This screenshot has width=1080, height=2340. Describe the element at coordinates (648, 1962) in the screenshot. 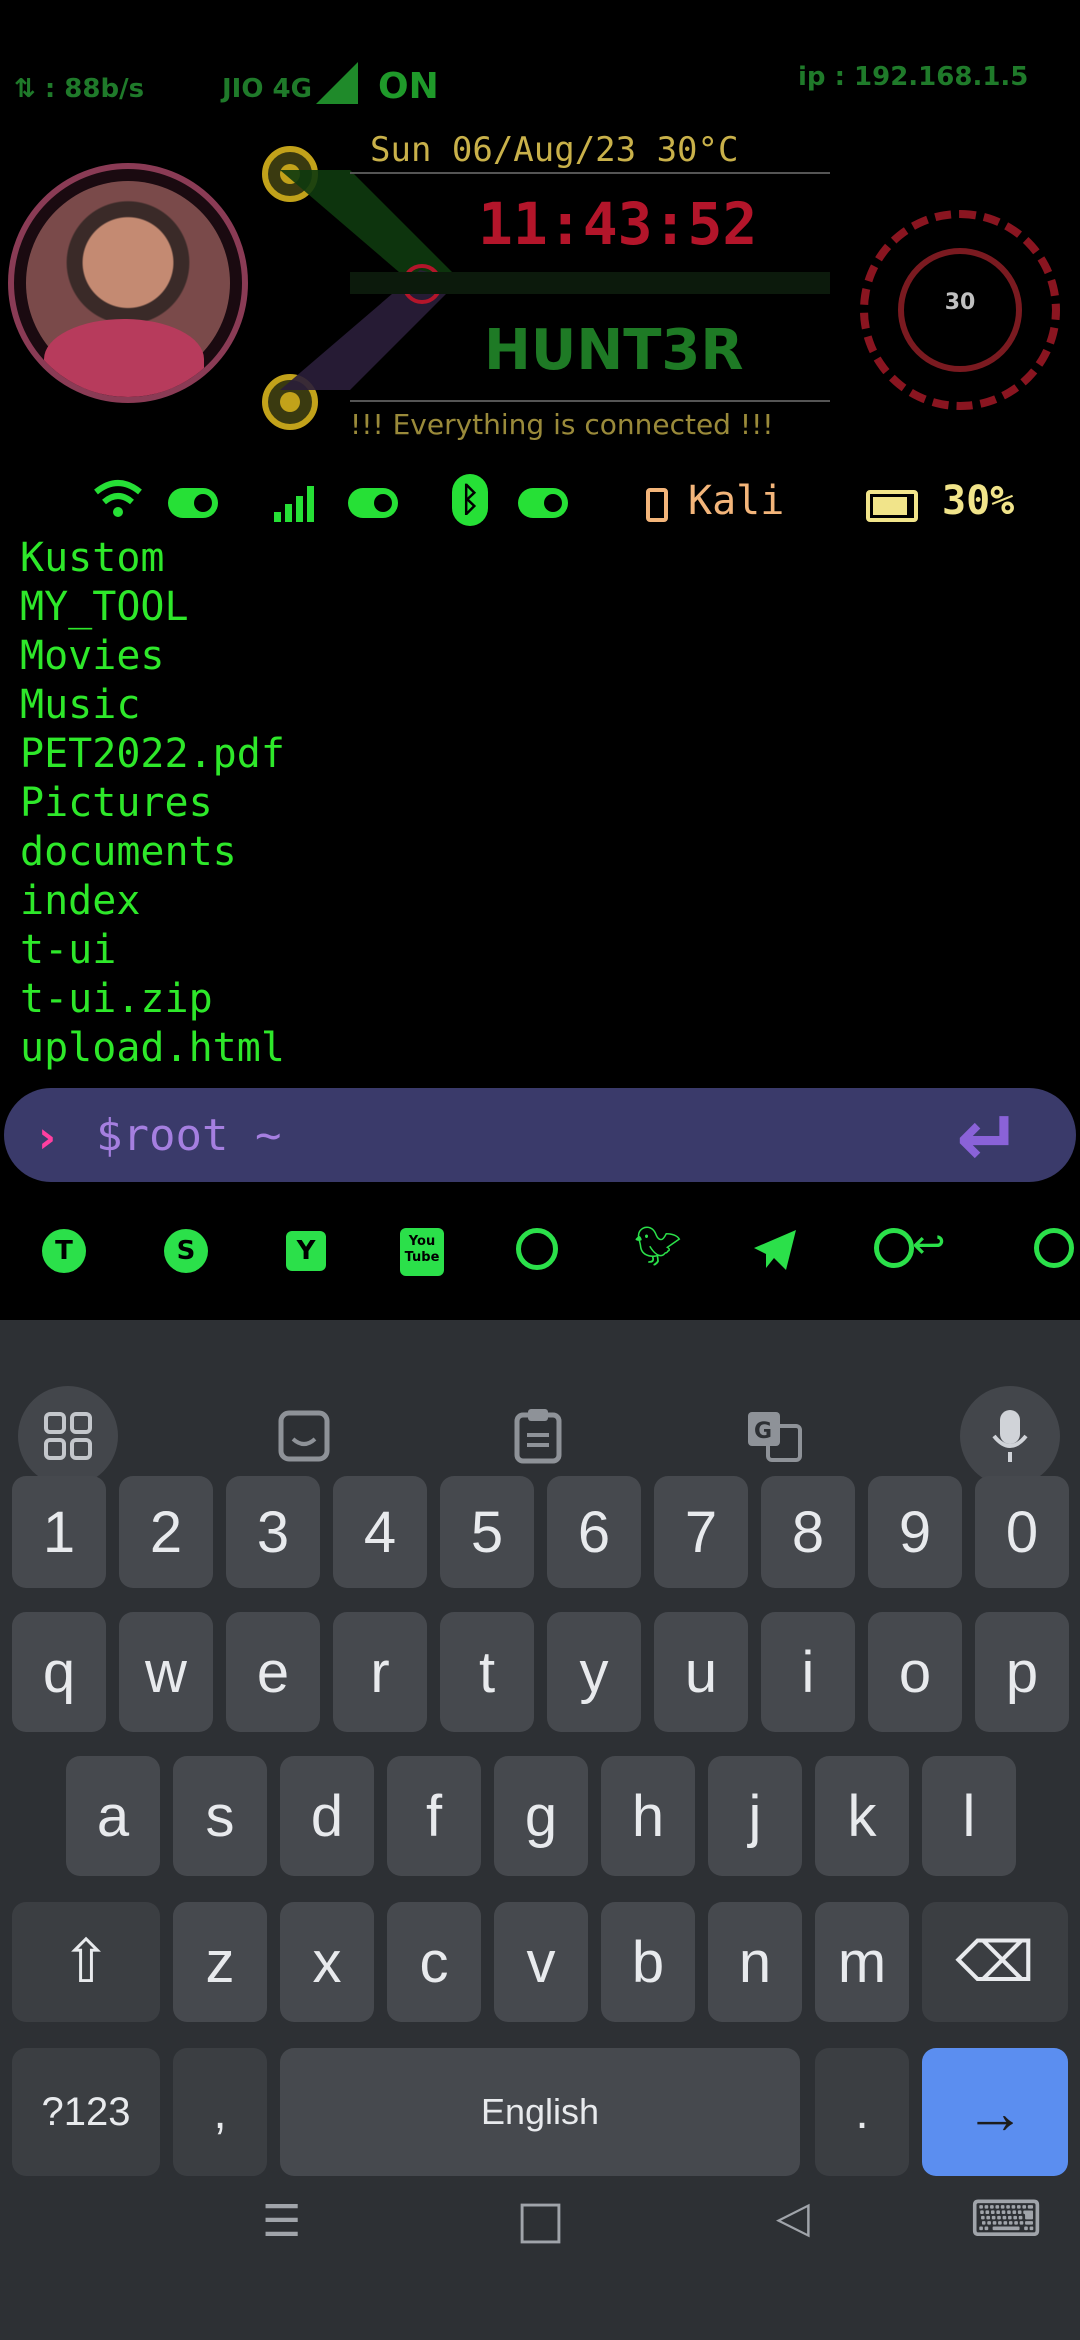

I see `key-b: b` at that location.